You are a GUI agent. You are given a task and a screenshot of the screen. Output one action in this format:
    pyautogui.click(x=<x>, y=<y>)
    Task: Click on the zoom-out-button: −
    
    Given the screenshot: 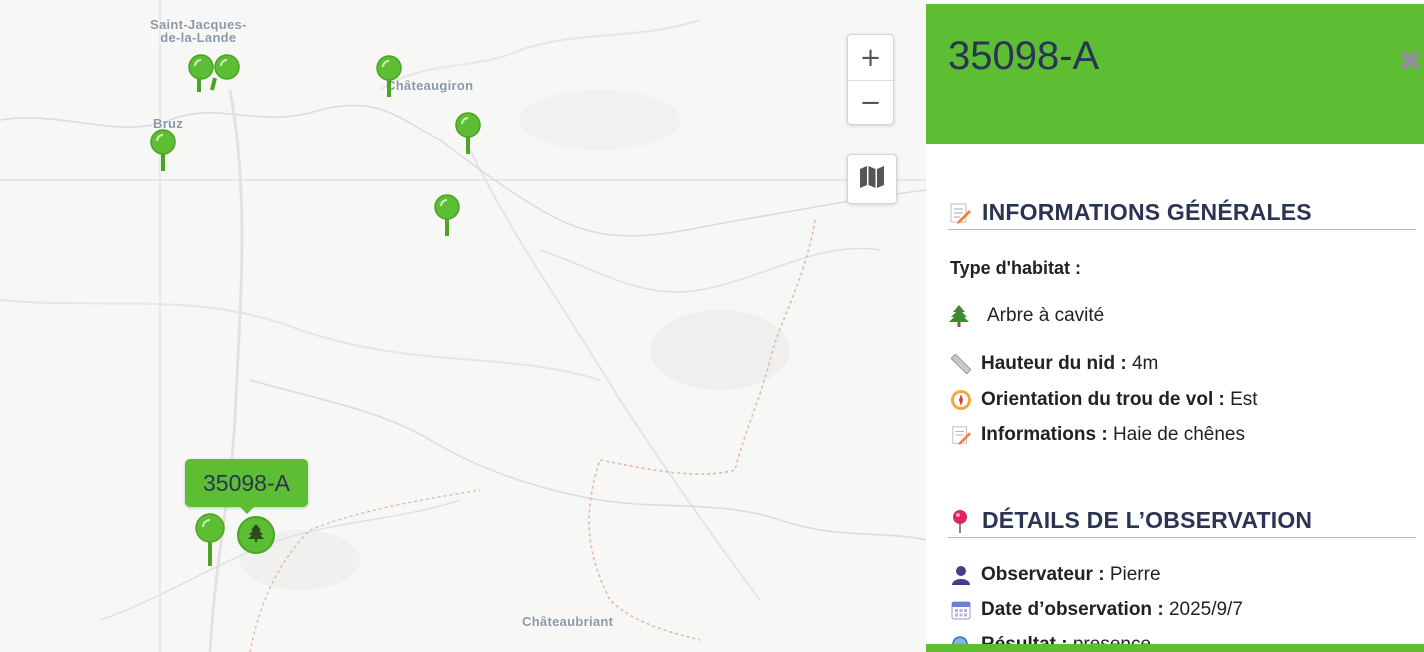 What is the action you would take?
    pyautogui.click(x=870, y=102)
    